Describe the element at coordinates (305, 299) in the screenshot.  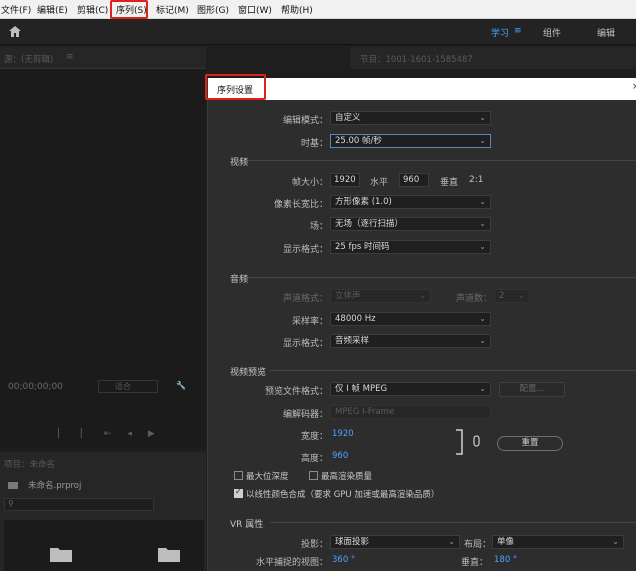
I see `channel-format-label: 声道格式：` at that location.